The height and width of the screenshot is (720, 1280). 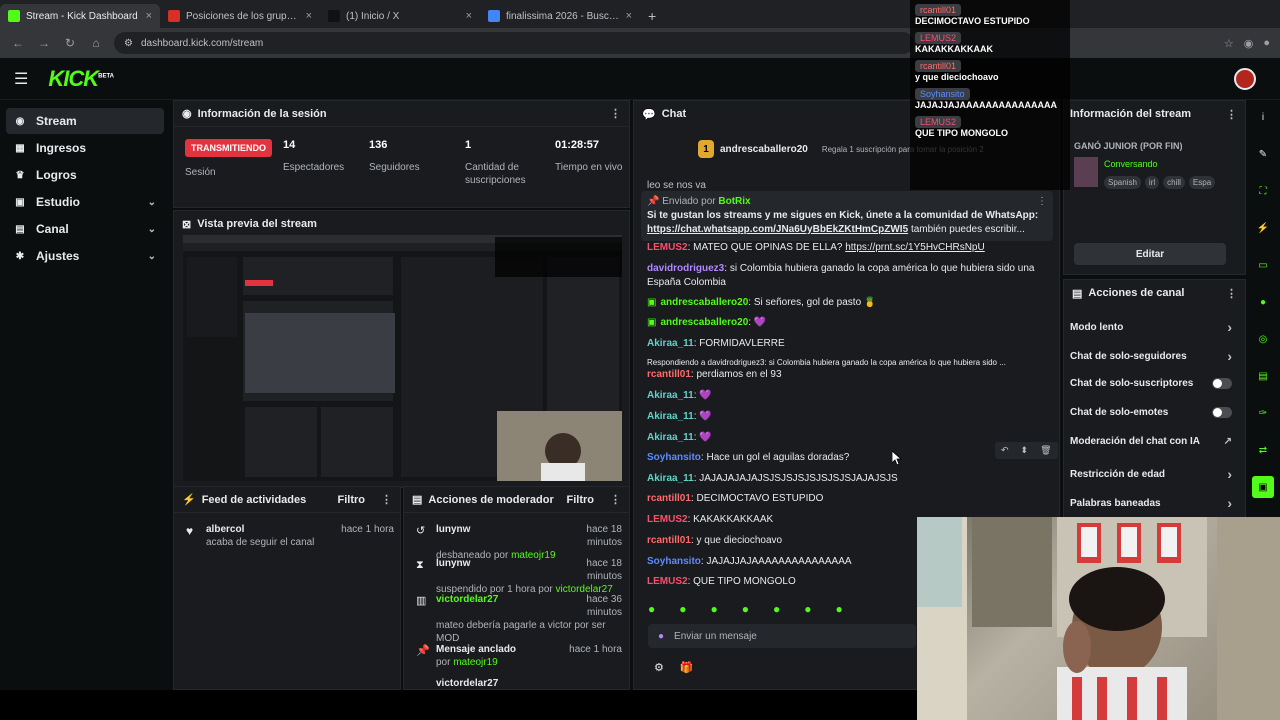 I want to click on browser-tab: Stream - Kick Dashboard ×, so click(x=80, y=16).